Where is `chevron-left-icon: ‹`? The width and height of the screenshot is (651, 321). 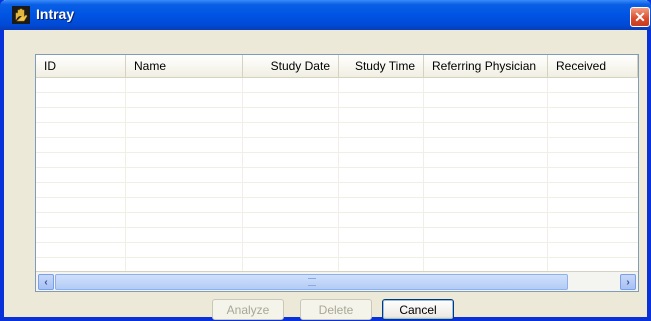
chevron-left-icon: ‹ is located at coordinates (46, 282).